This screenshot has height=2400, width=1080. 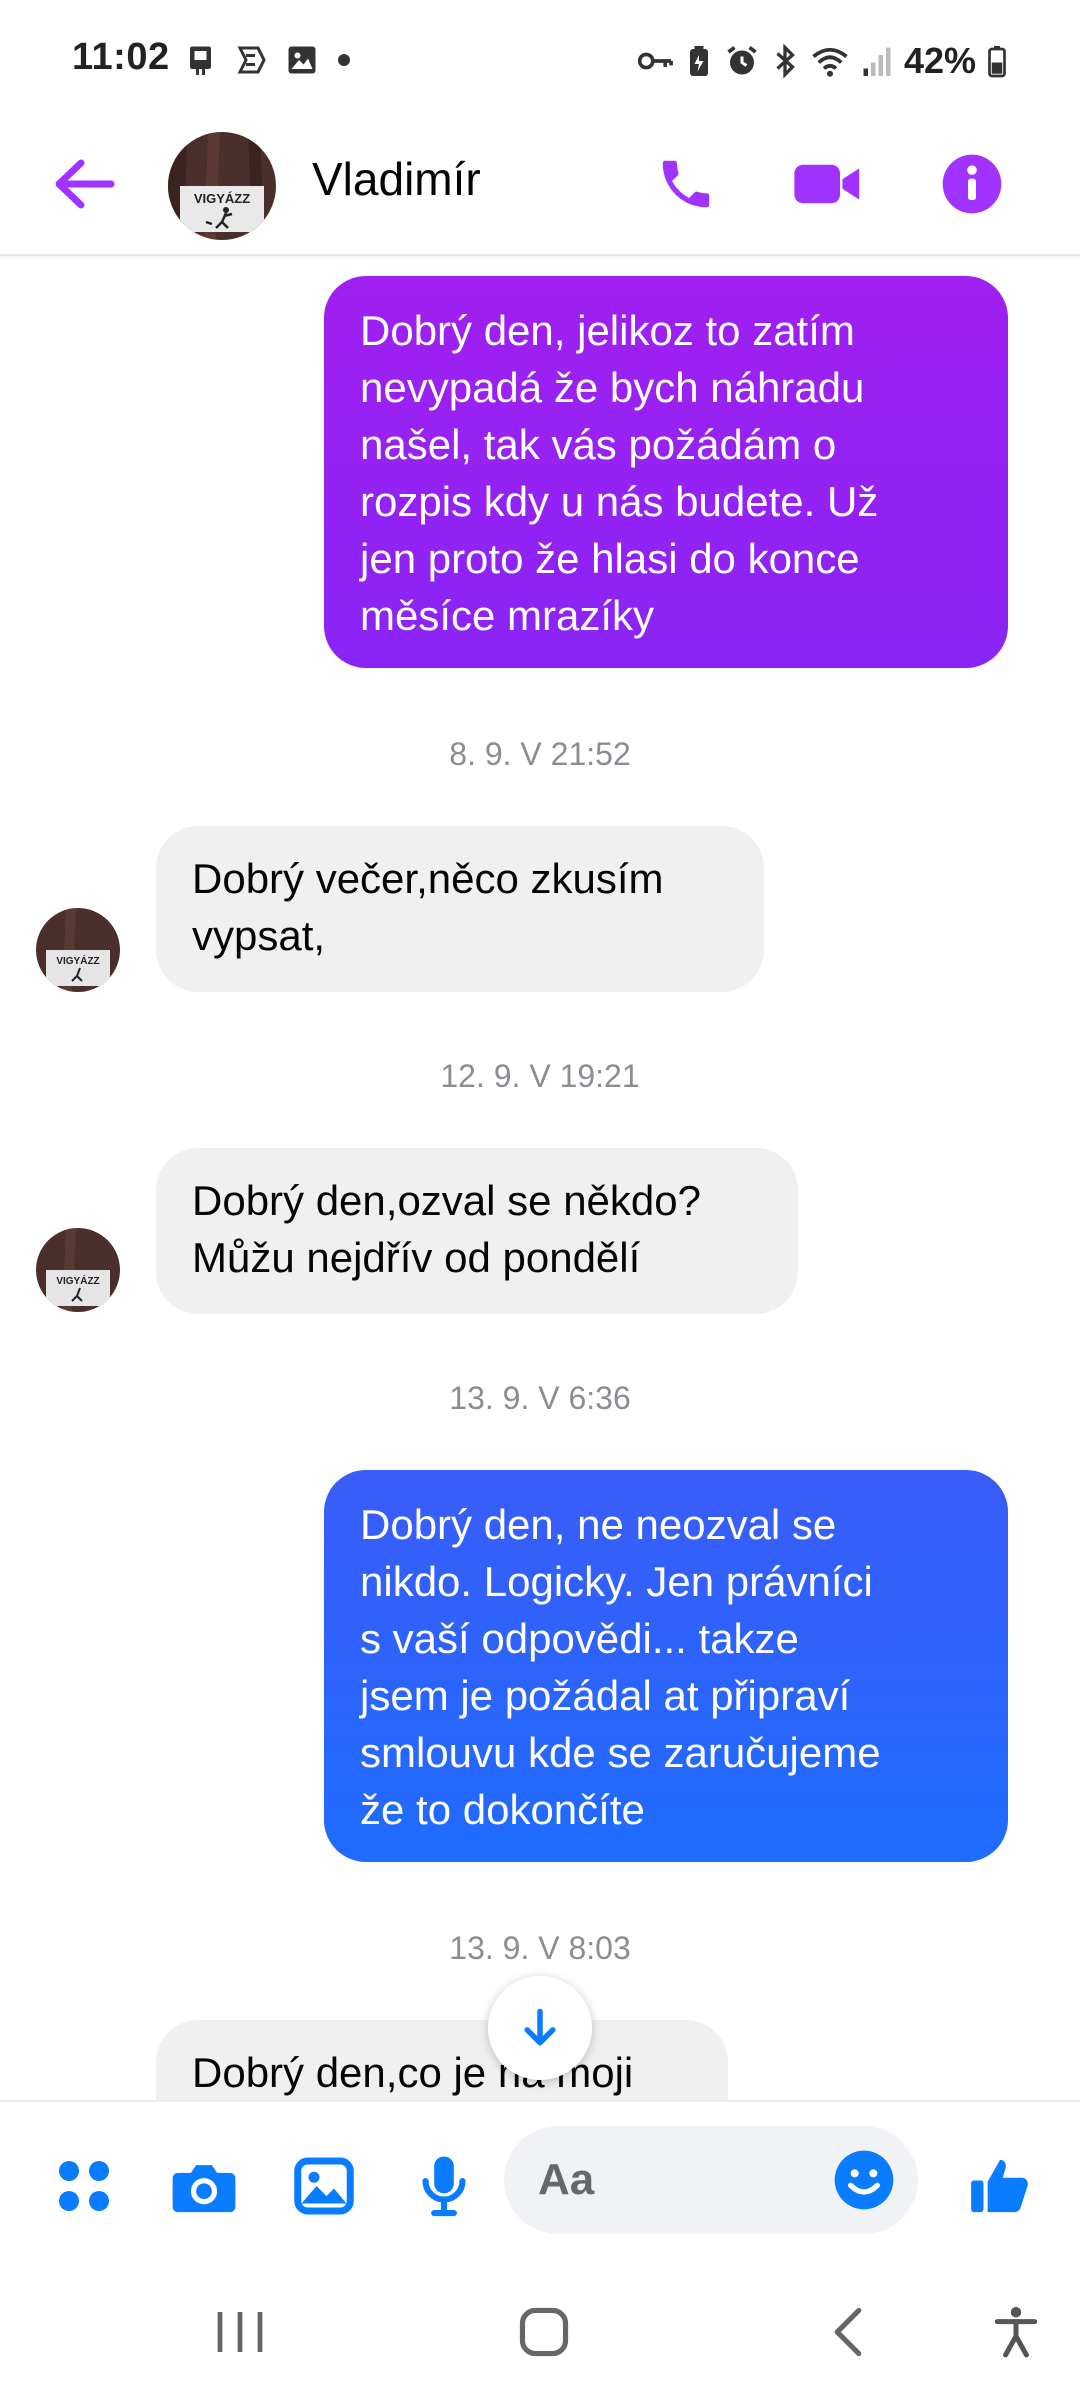 I want to click on camera-button, so click(x=204, y=2186).